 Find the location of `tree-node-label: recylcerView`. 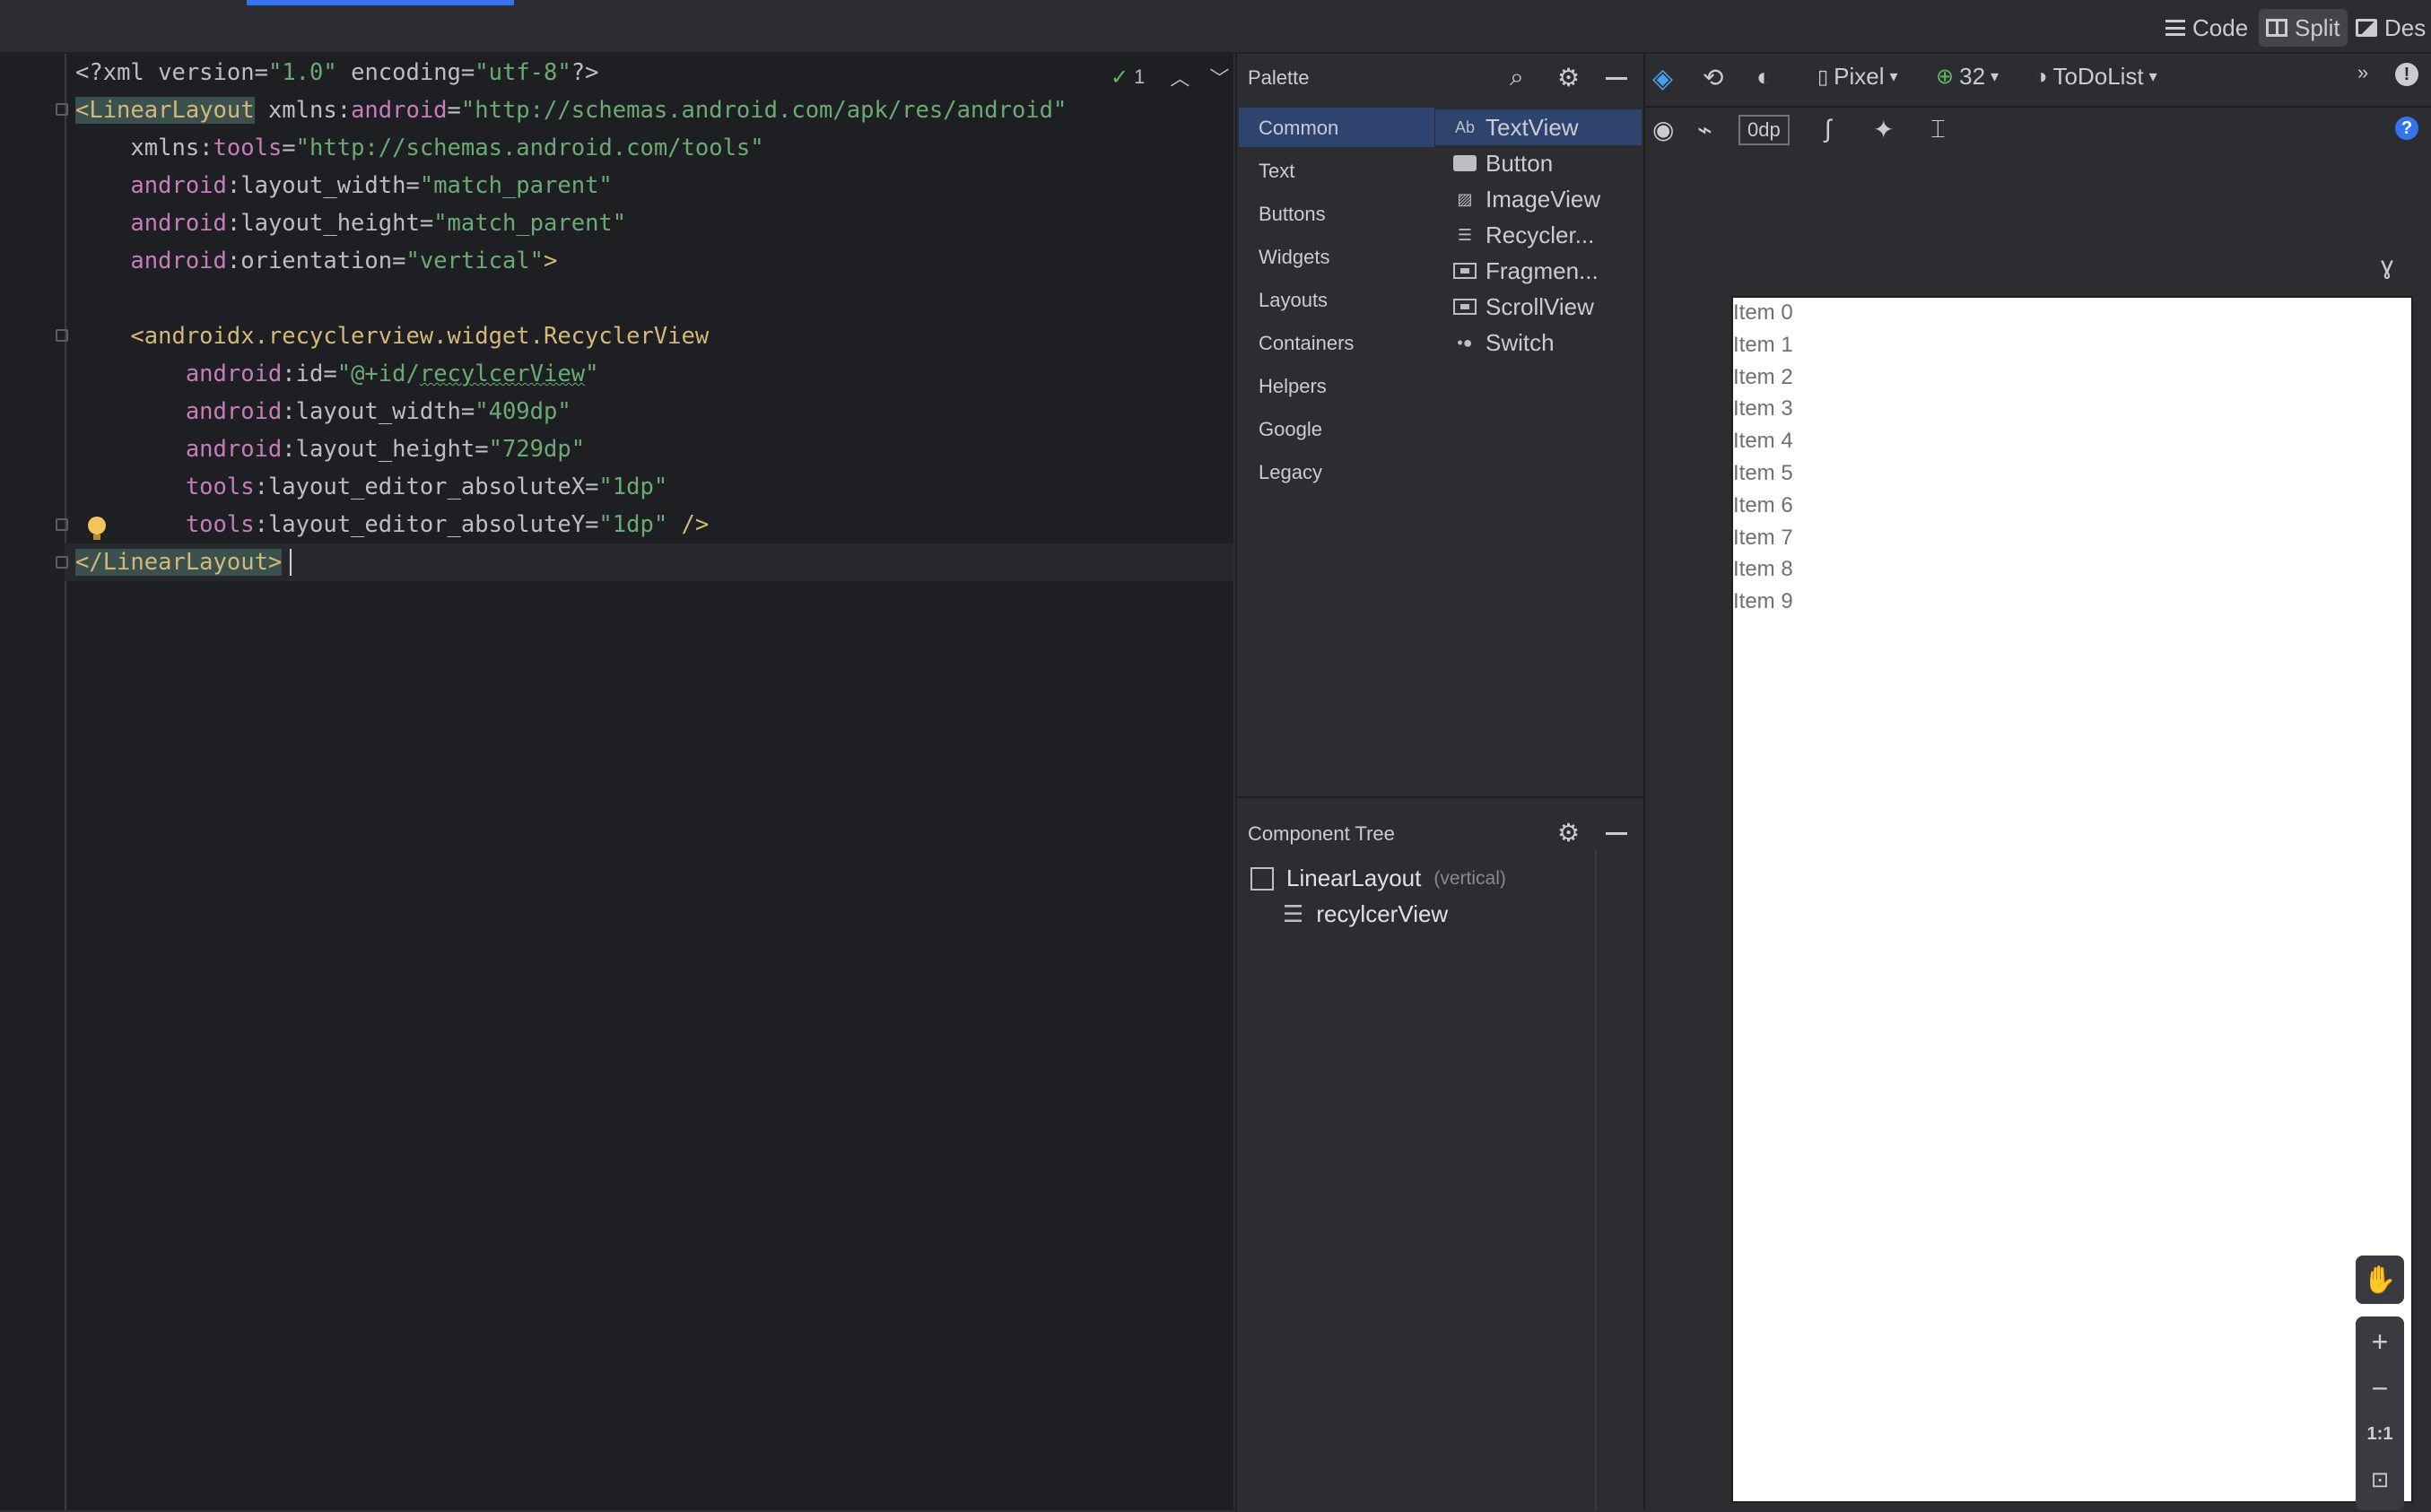

tree-node-label: recylcerView is located at coordinates (1382, 913).